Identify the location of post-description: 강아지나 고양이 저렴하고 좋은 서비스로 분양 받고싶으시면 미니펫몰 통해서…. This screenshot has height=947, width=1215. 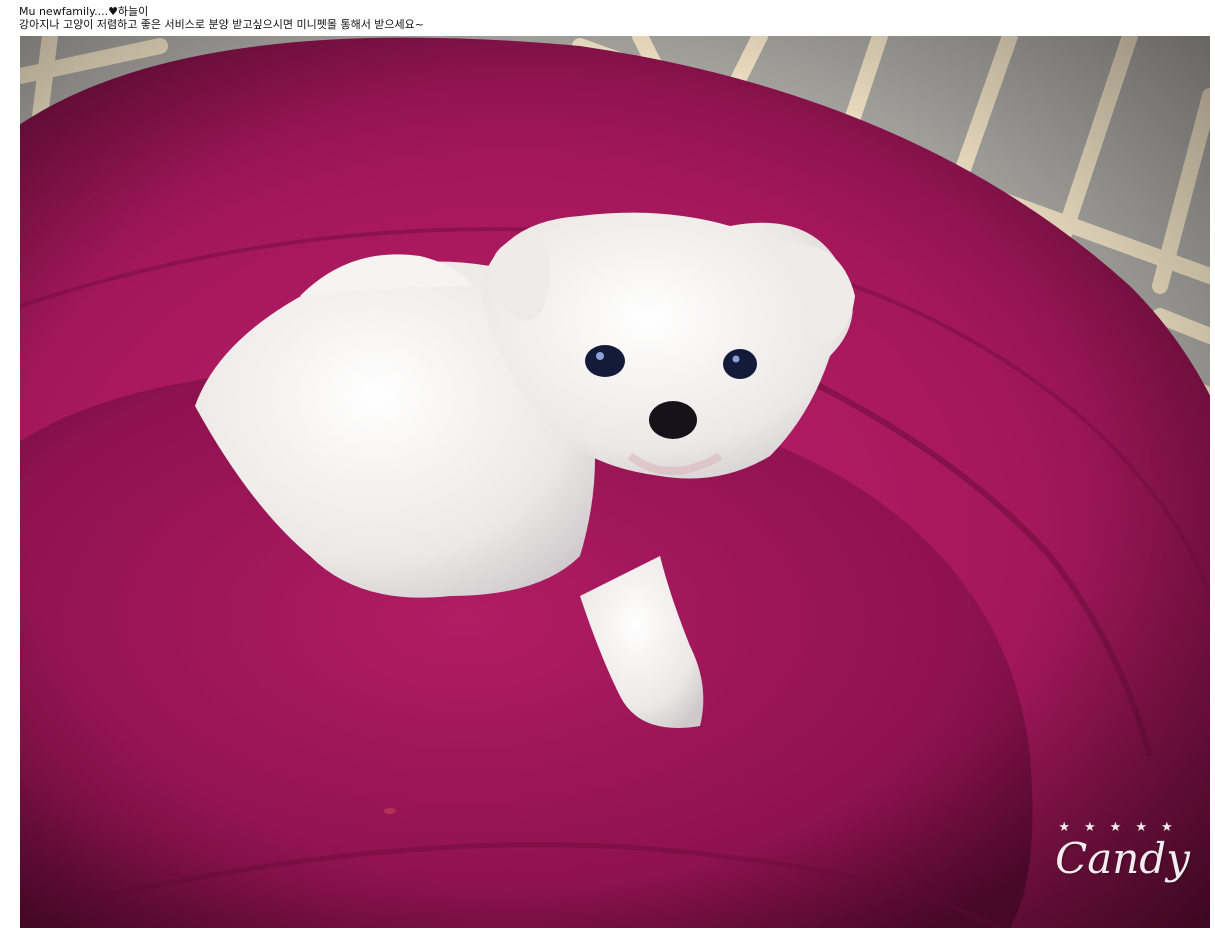
(222, 24).